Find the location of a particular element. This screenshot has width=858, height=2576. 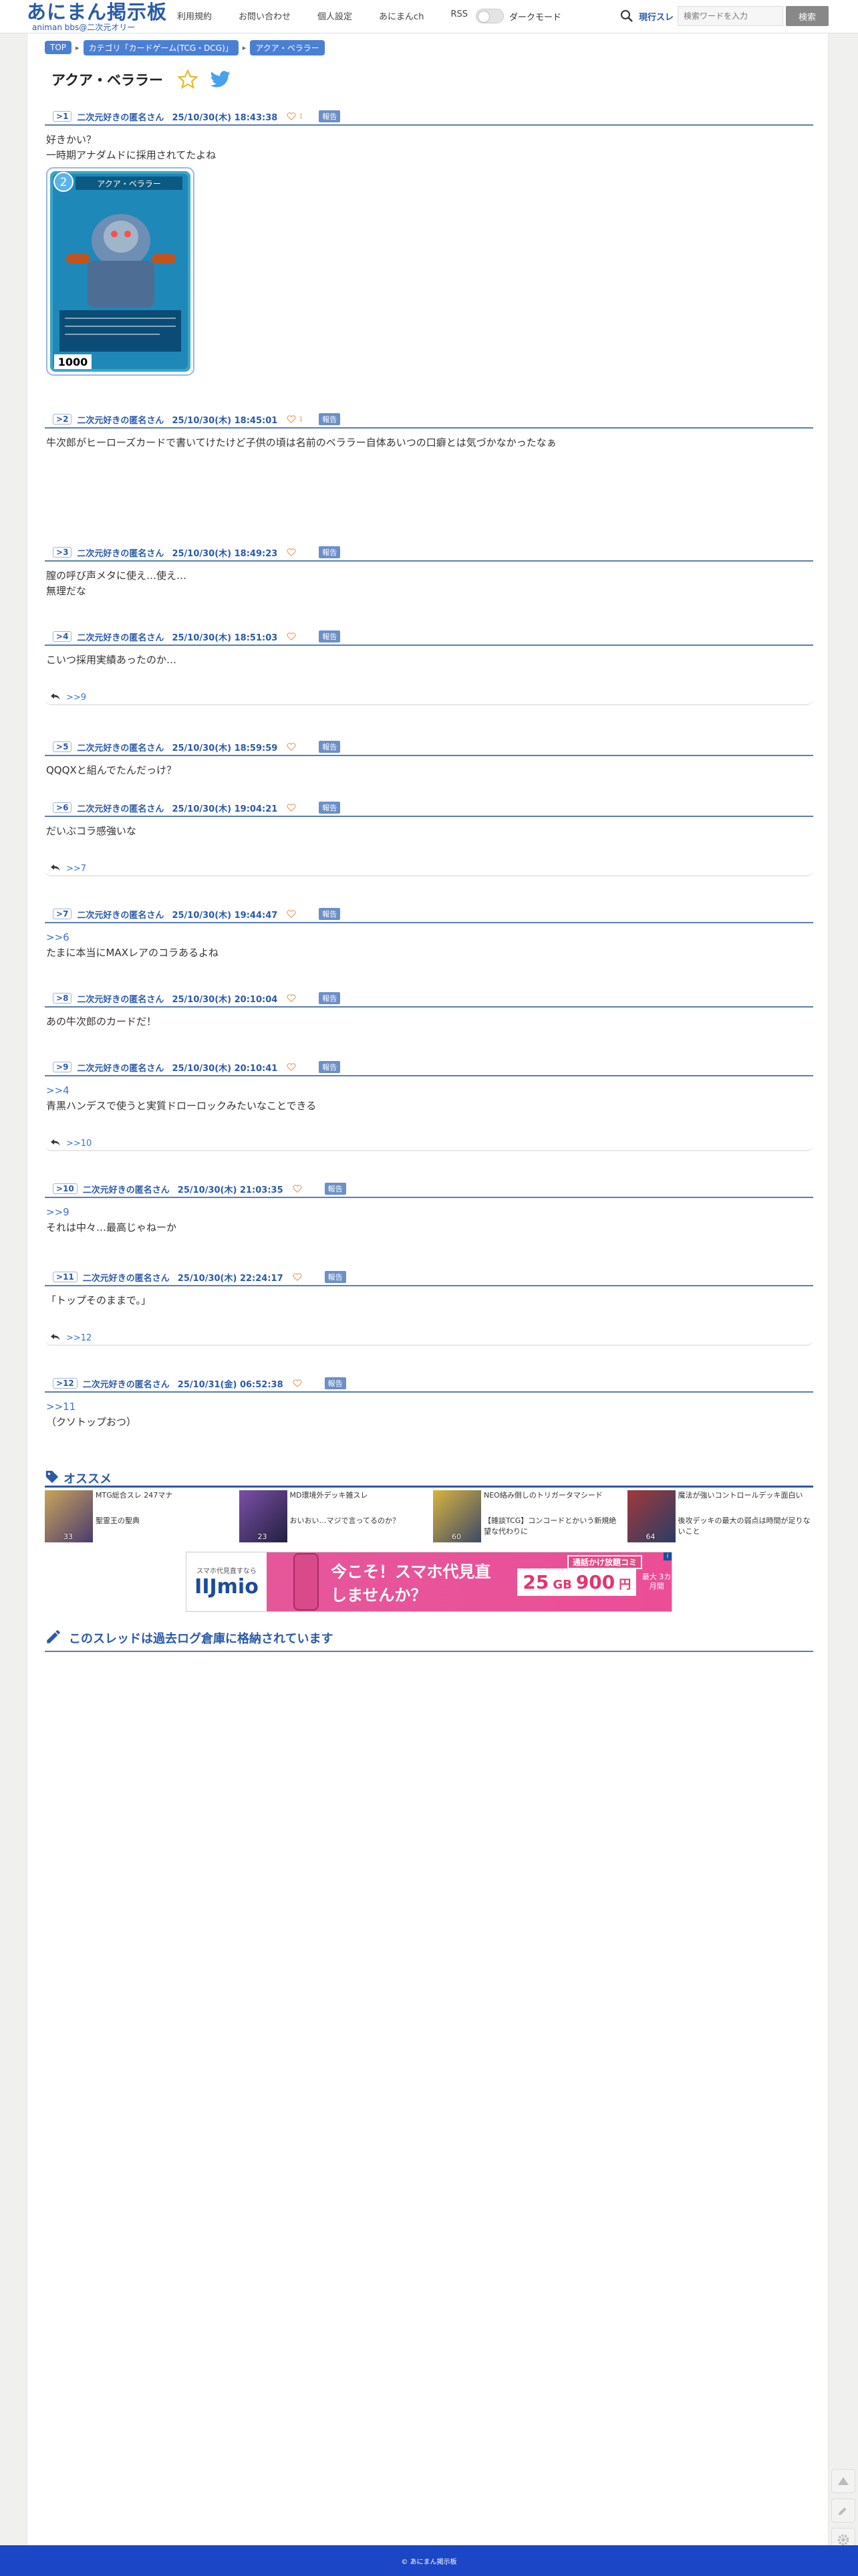

search-button: 検索 is located at coordinates (807, 16).